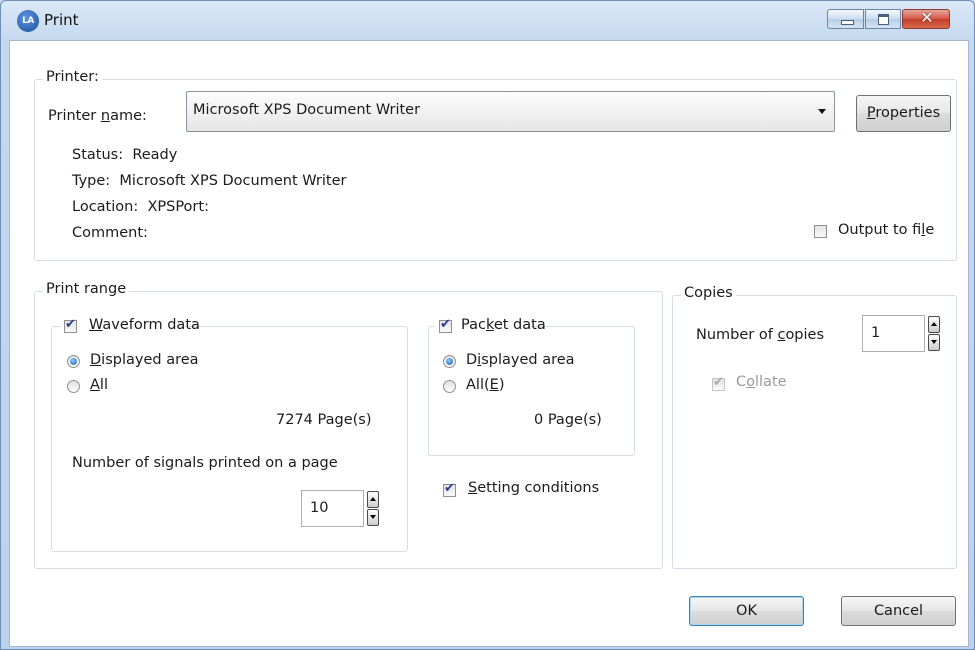 The height and width of the screenshot is (650, 975). What do you see at coordinates (934, 324) in the screenshot?
I see `copies-spin-up-button` at bounding box center [934, 324].